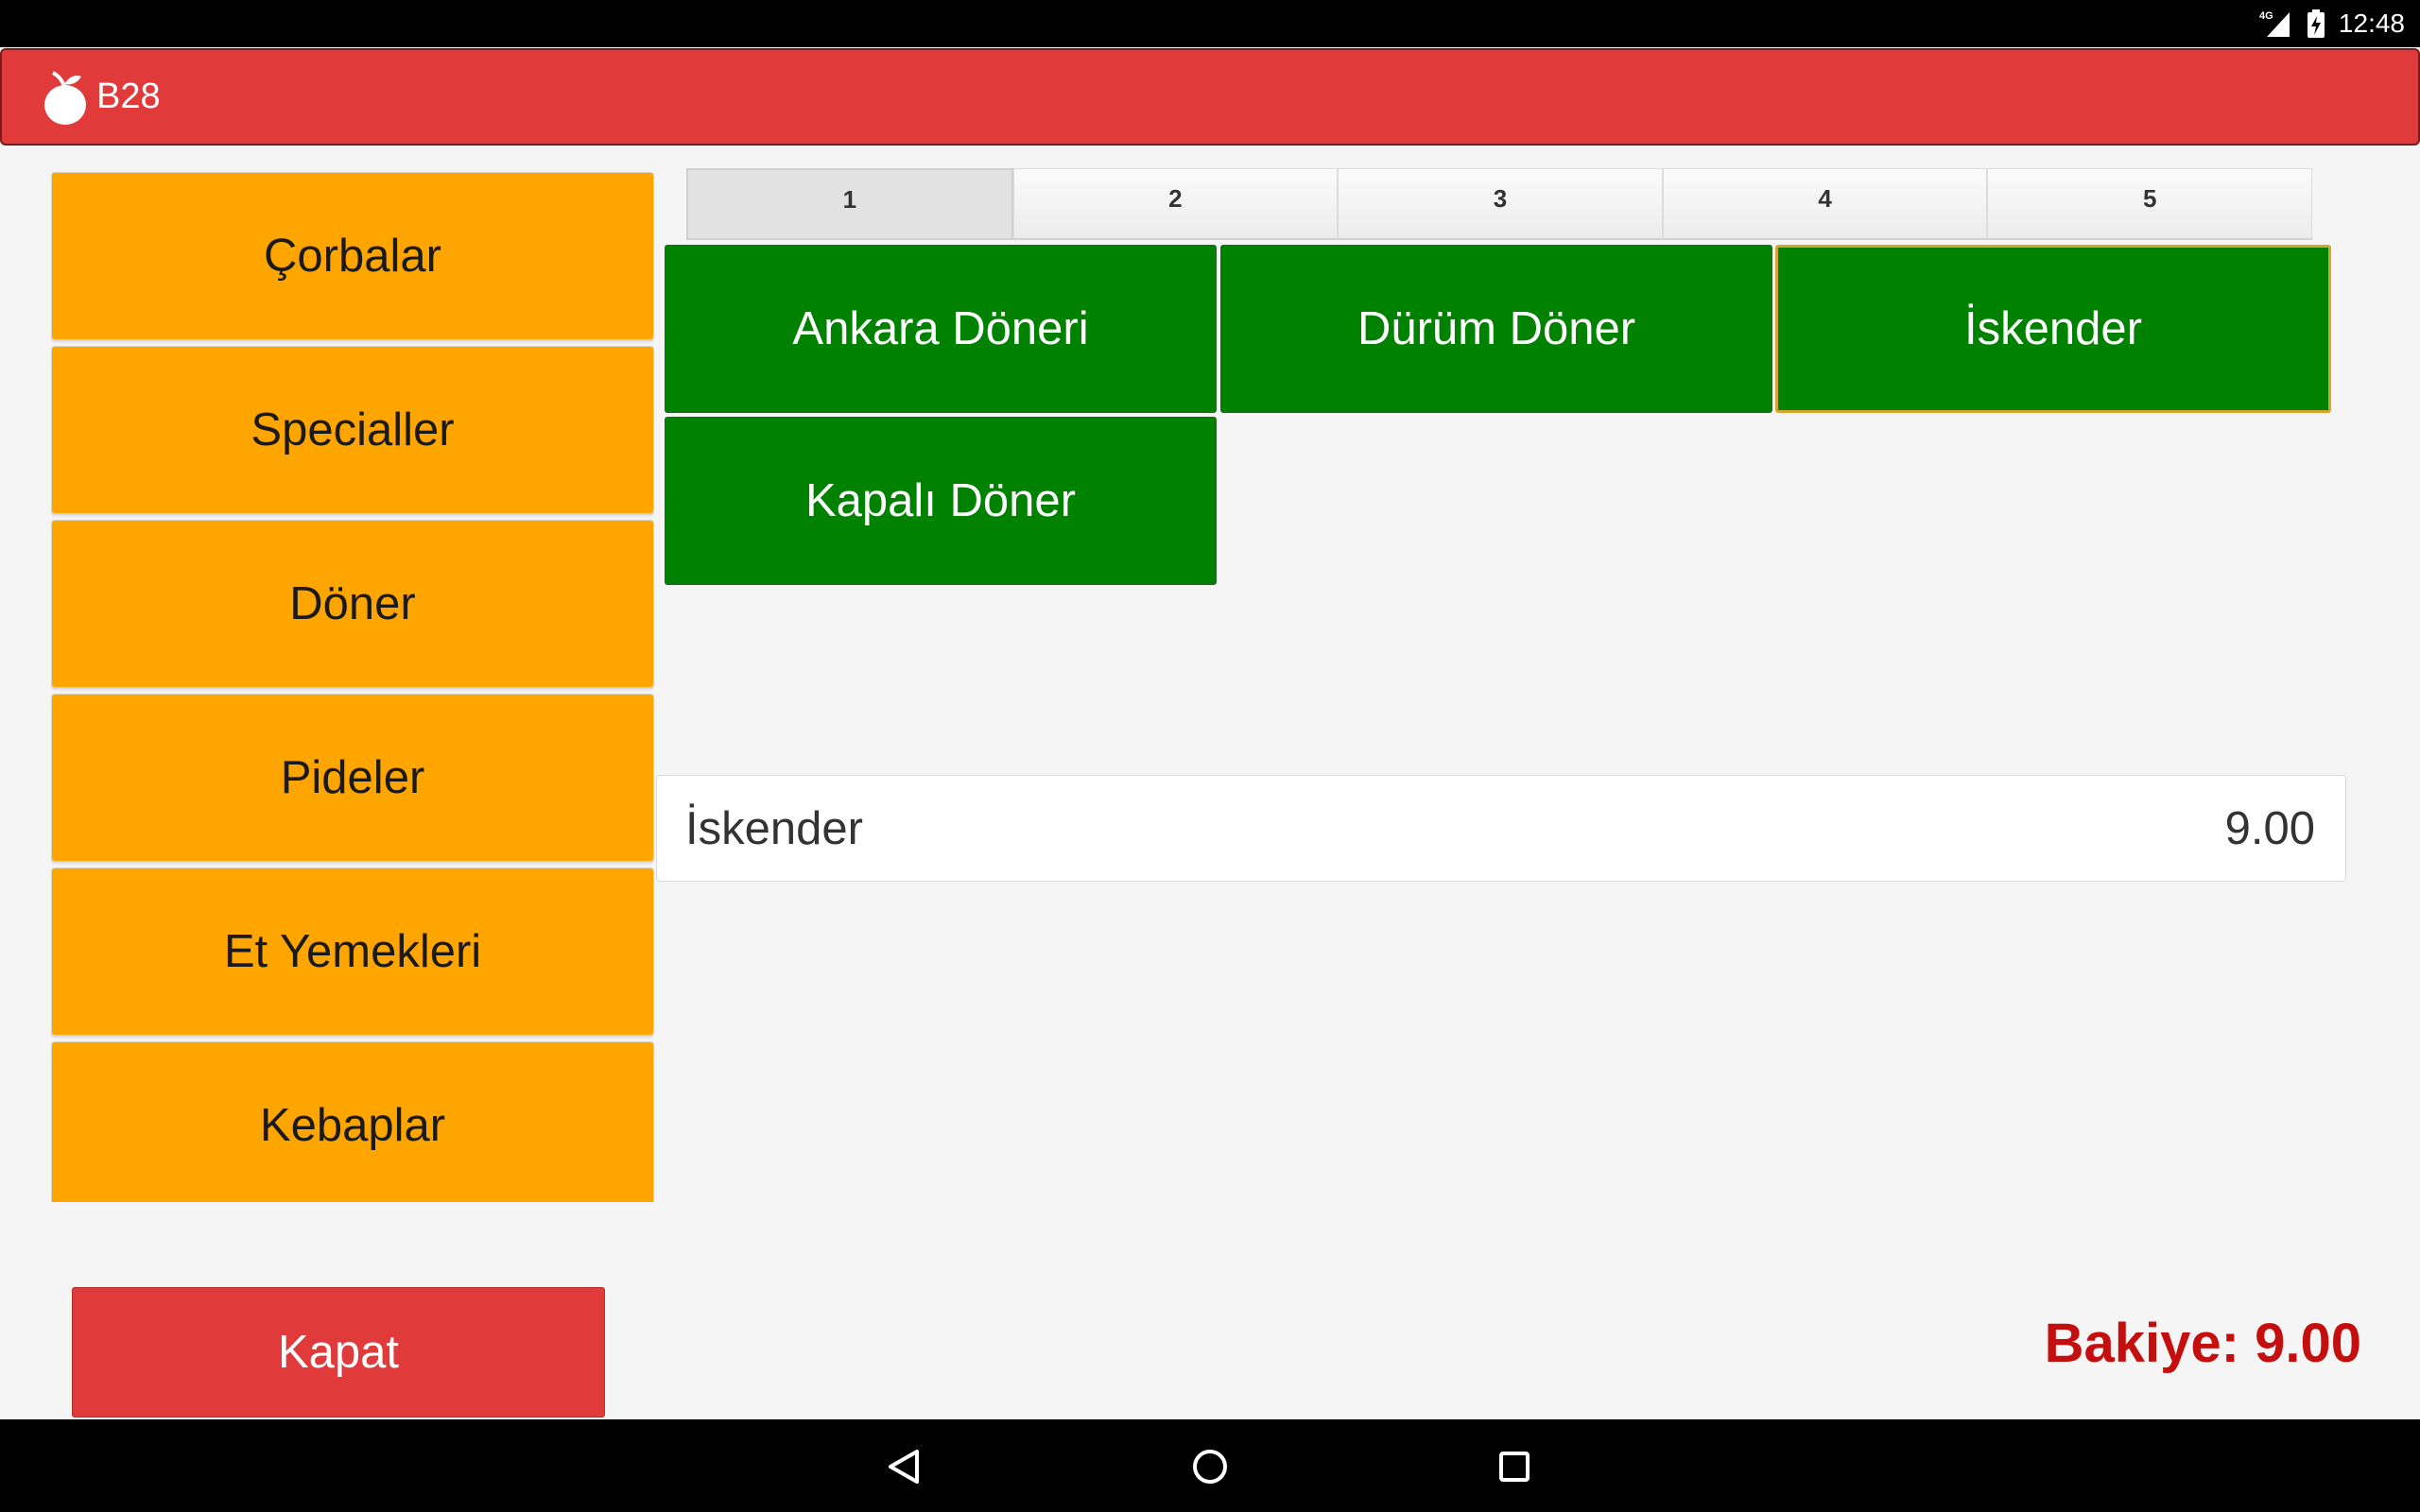  What do you see at coordinates (774, 828) in the screenshot?
I see `order-item-name: İskender` at bounding box center [774, 828].